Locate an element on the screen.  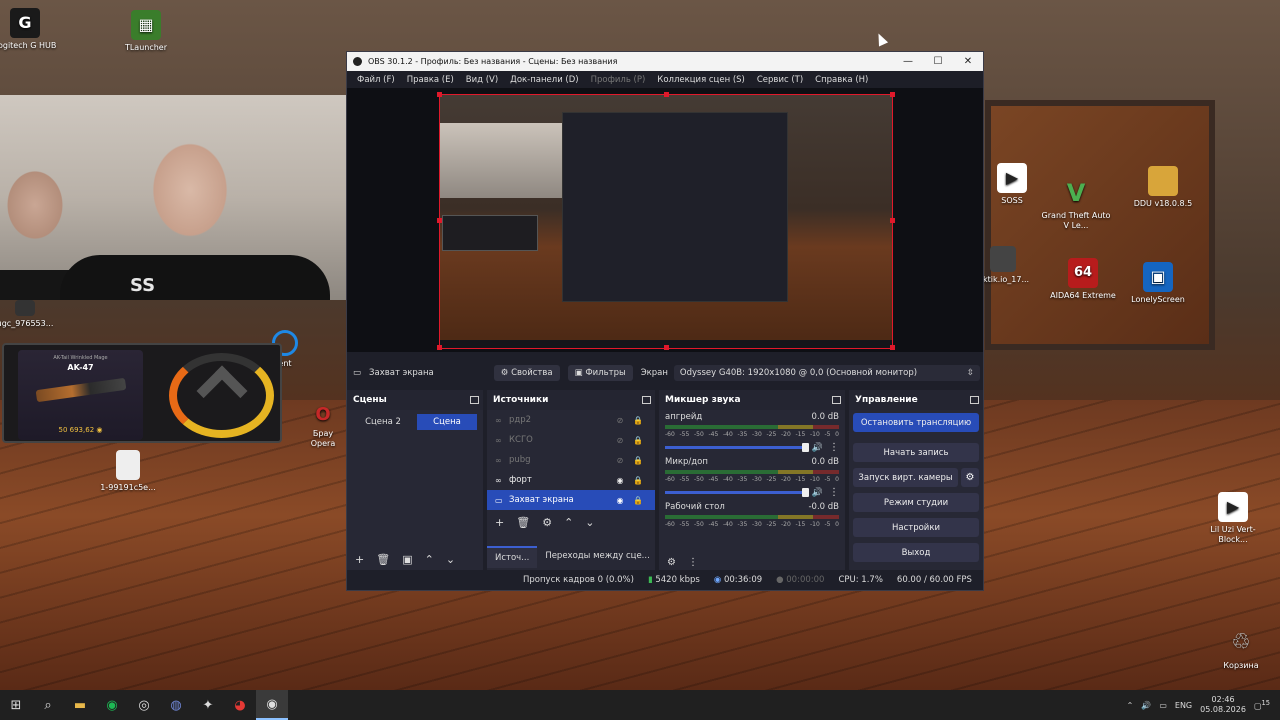
source-item-active: ▭ Захват экрана ◉ 🔒 is located at coordinates (571, 500).